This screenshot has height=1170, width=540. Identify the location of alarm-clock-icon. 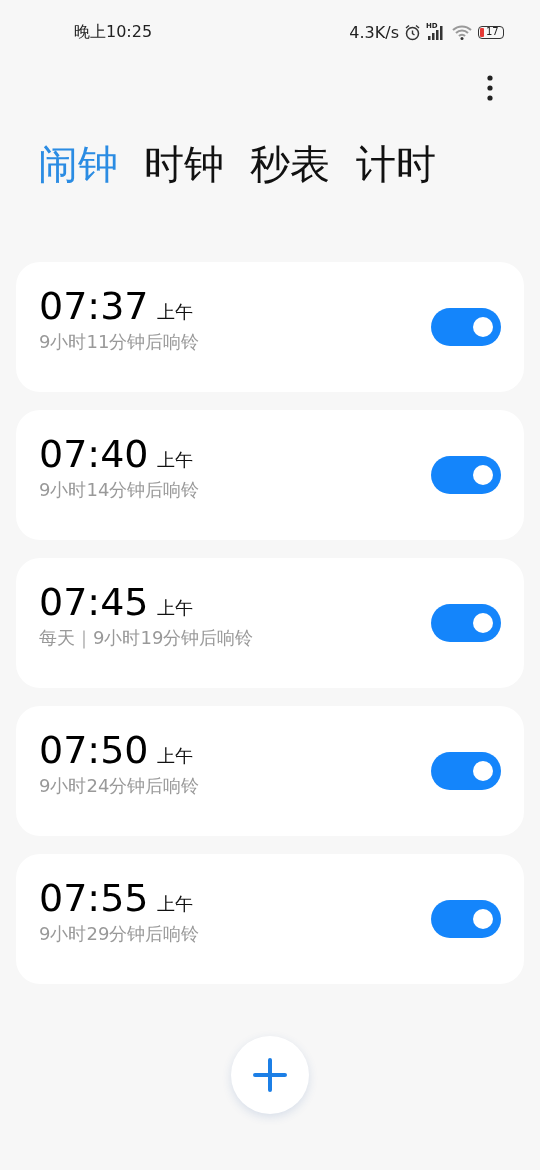
(412, 32).